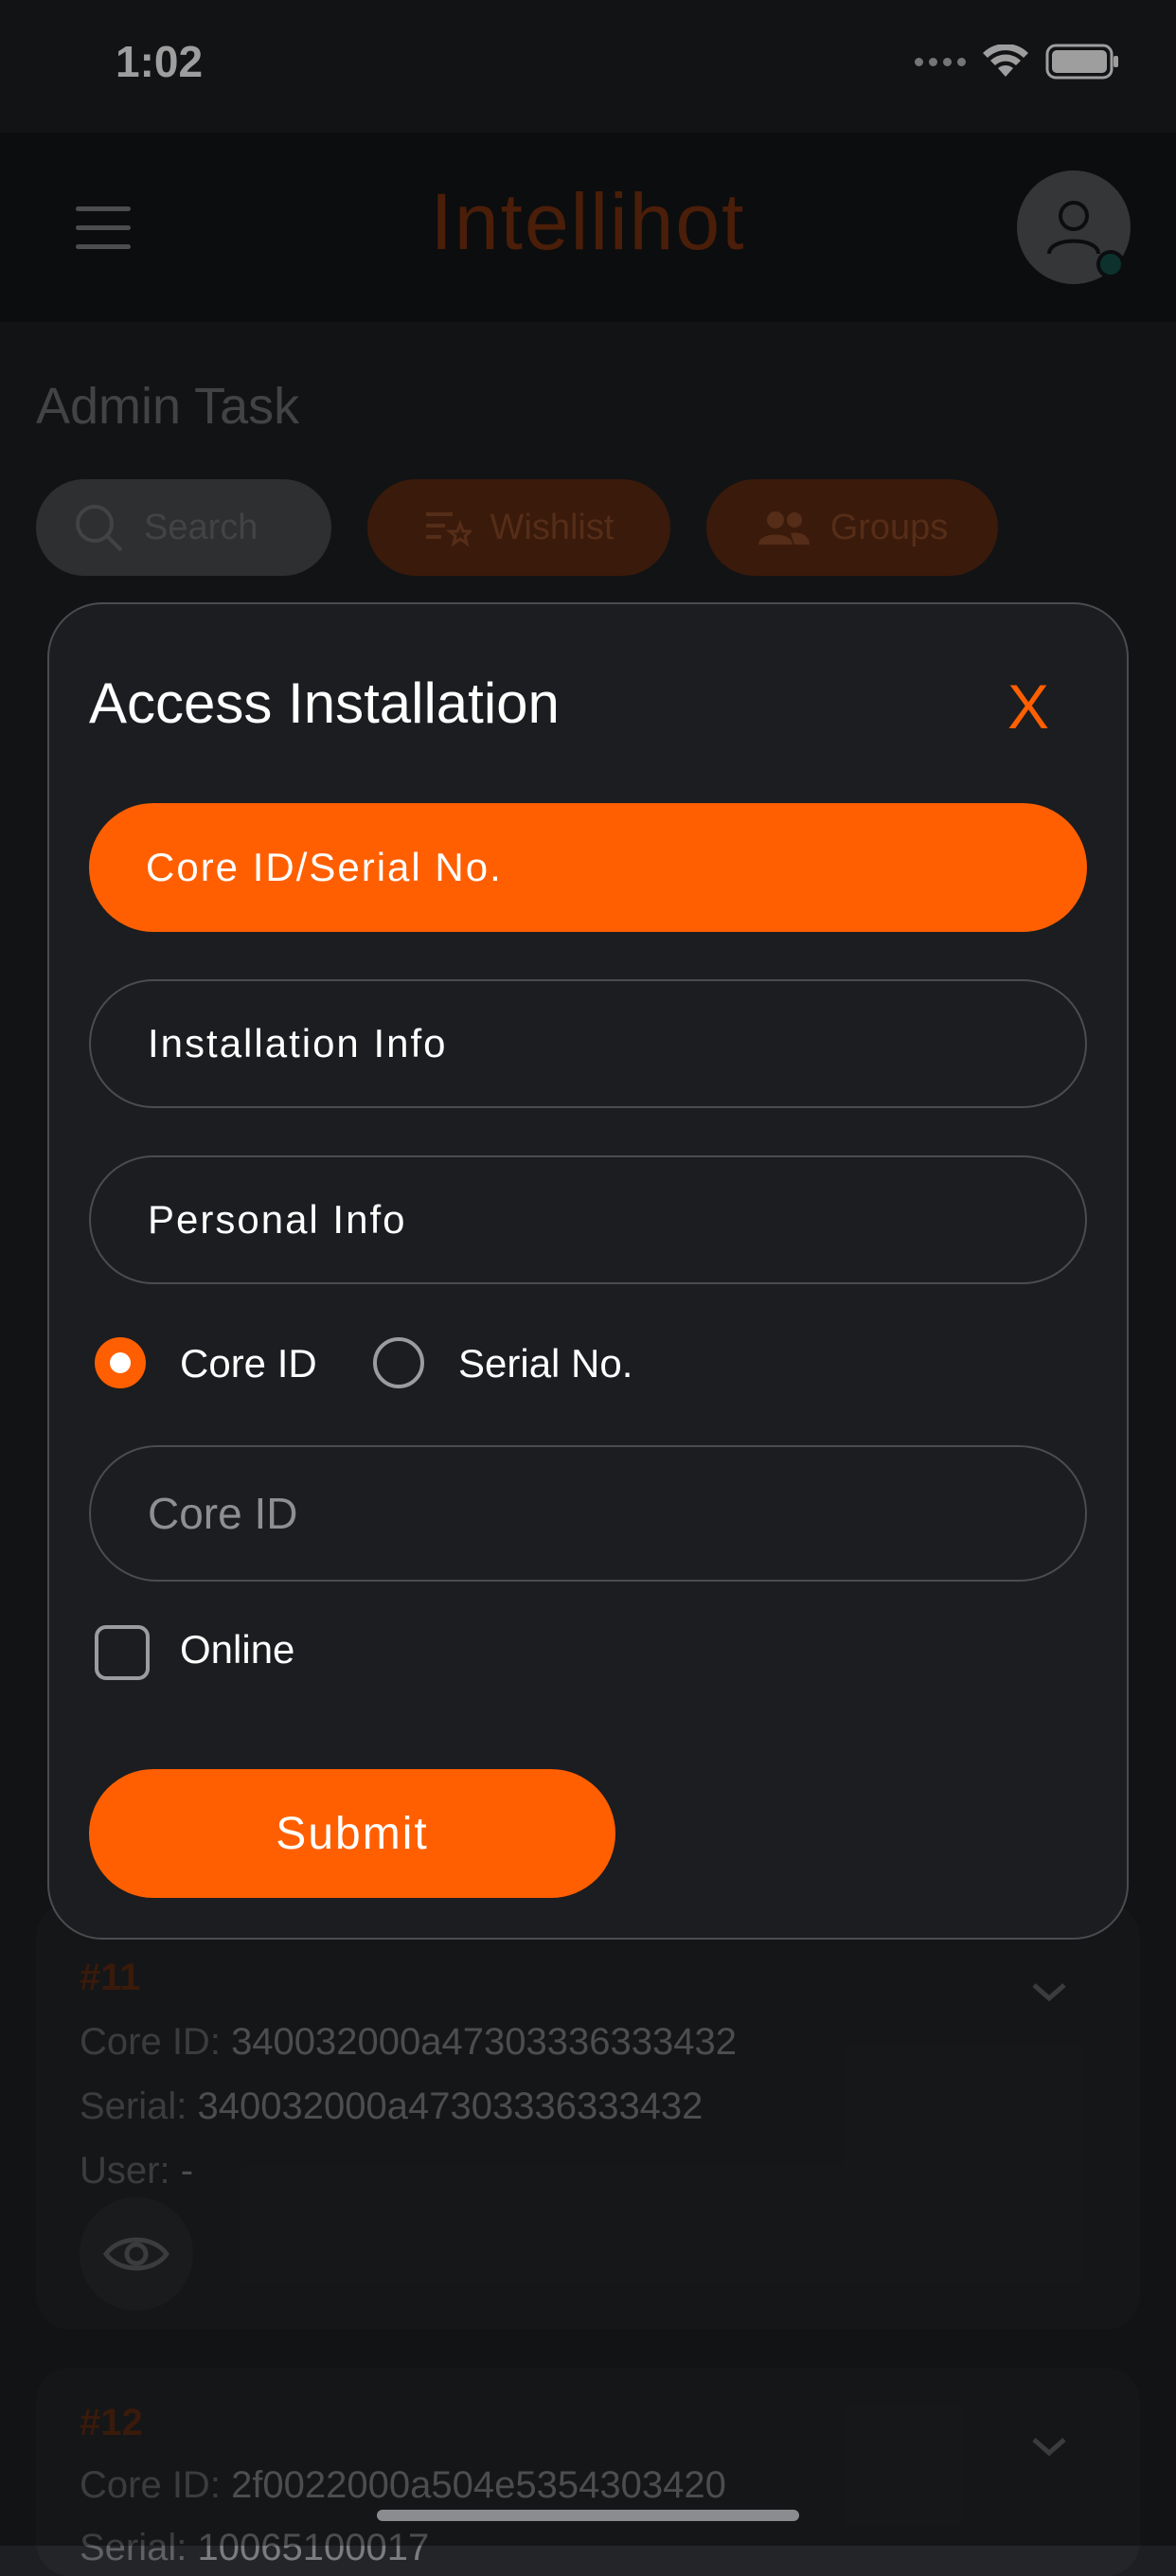 This screenshot has width=1176, height=2576. Describe the element at coordinates (1028, 706) in the screenshot. I see `close-button: X` at that location.